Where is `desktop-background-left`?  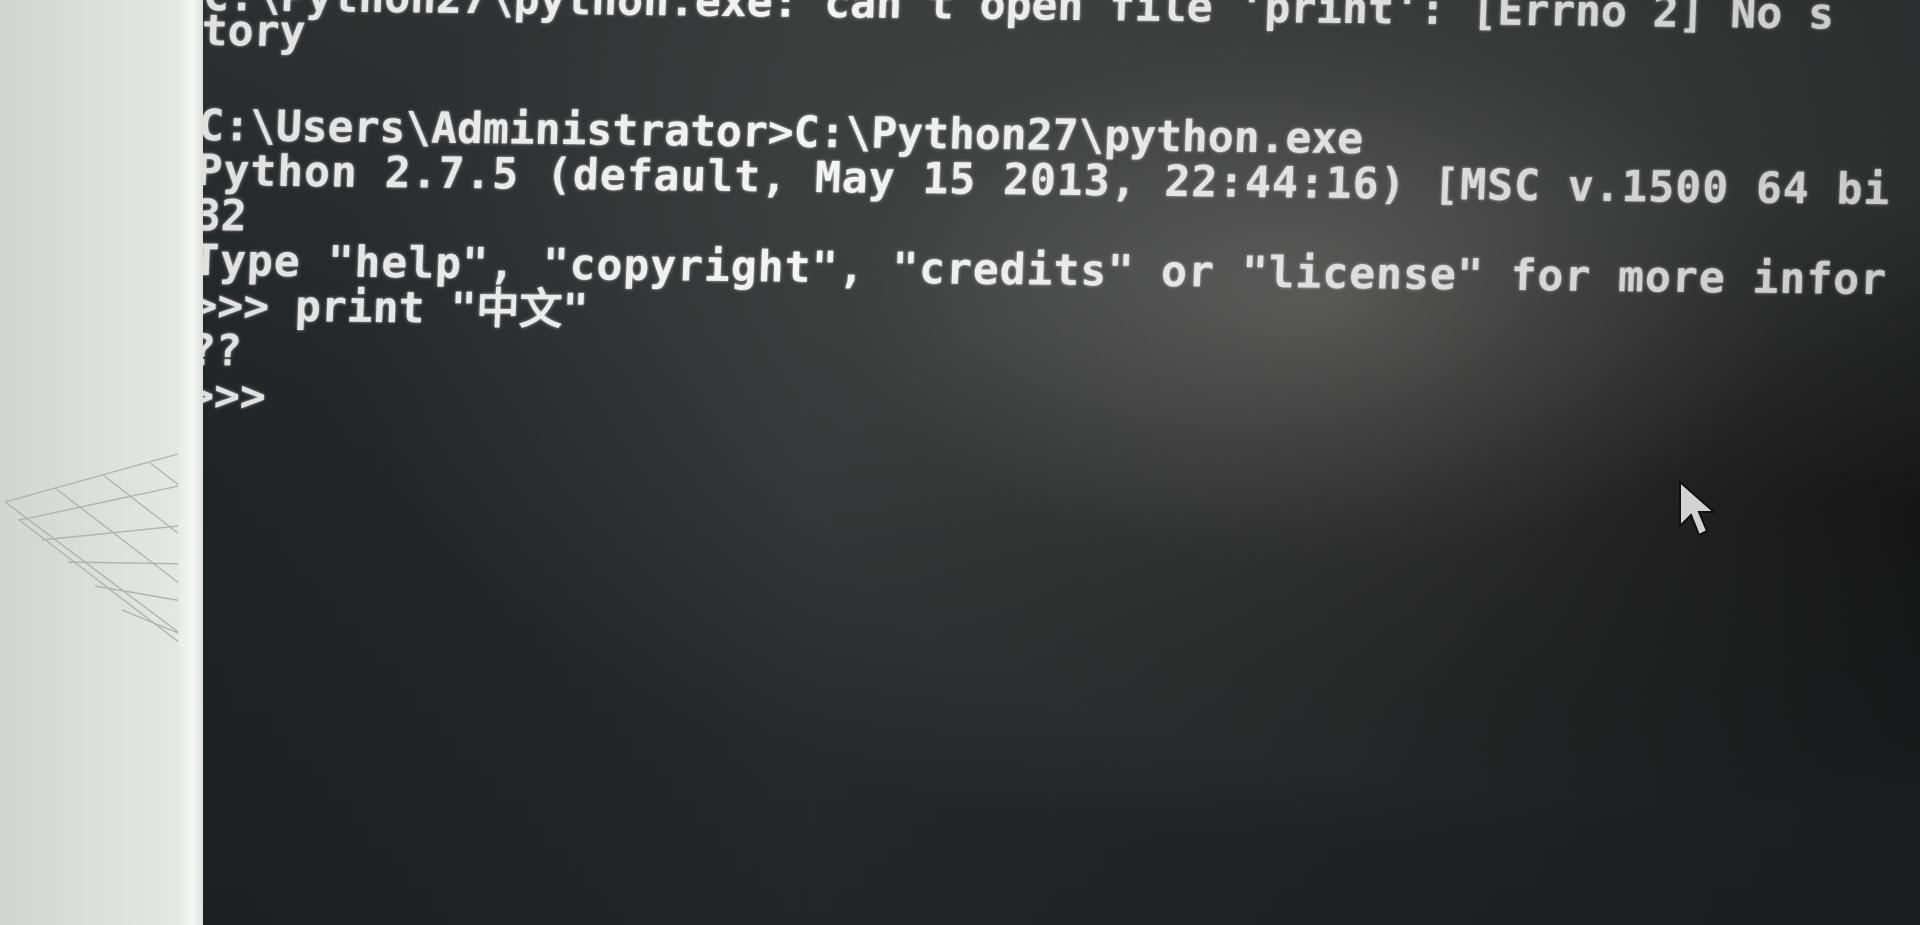
desktop-background-left is located at coordinates (102, 462).